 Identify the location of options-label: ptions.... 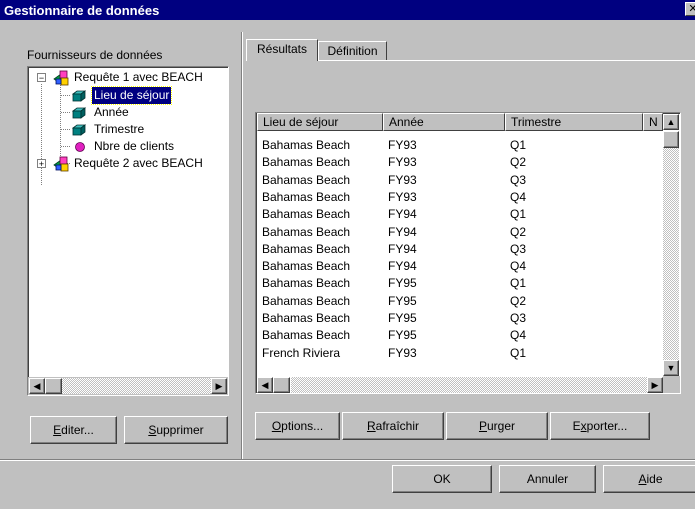
(302, 426).